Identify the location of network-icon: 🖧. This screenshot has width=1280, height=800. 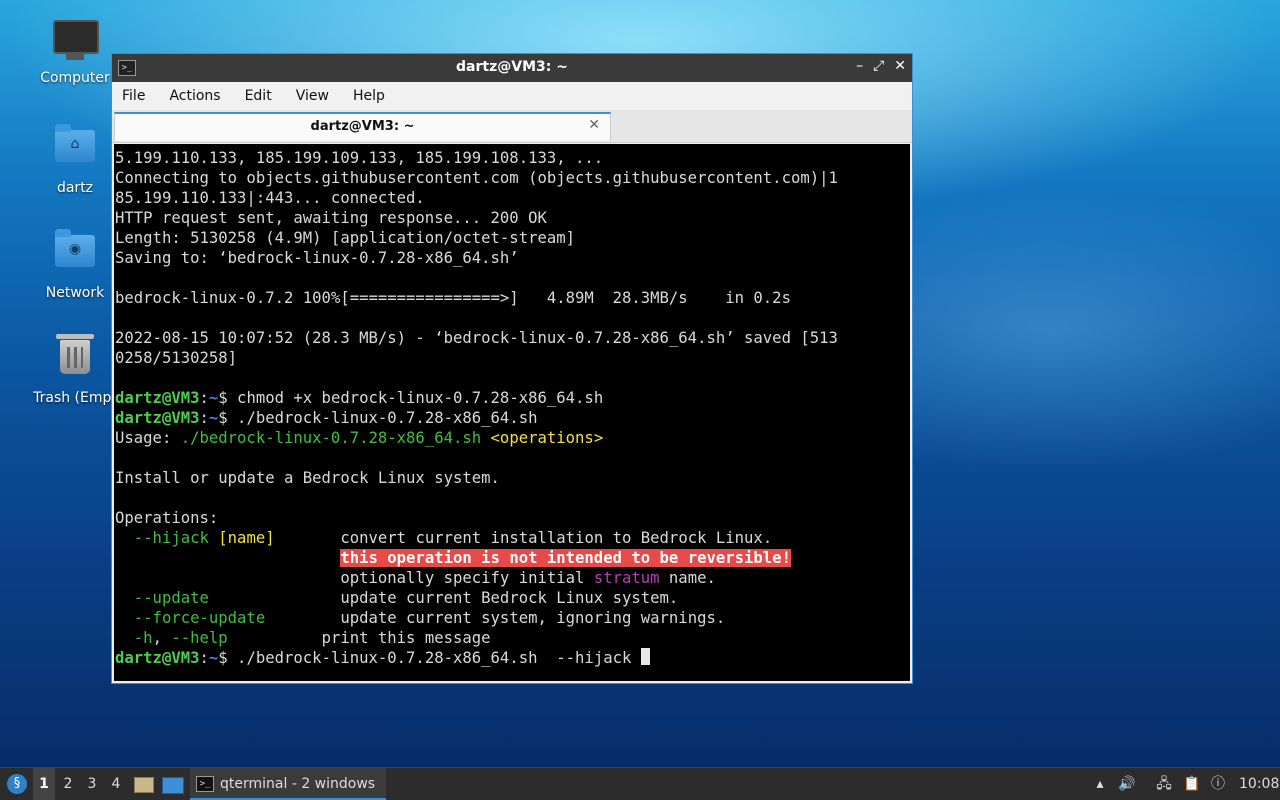
(1164, 784).